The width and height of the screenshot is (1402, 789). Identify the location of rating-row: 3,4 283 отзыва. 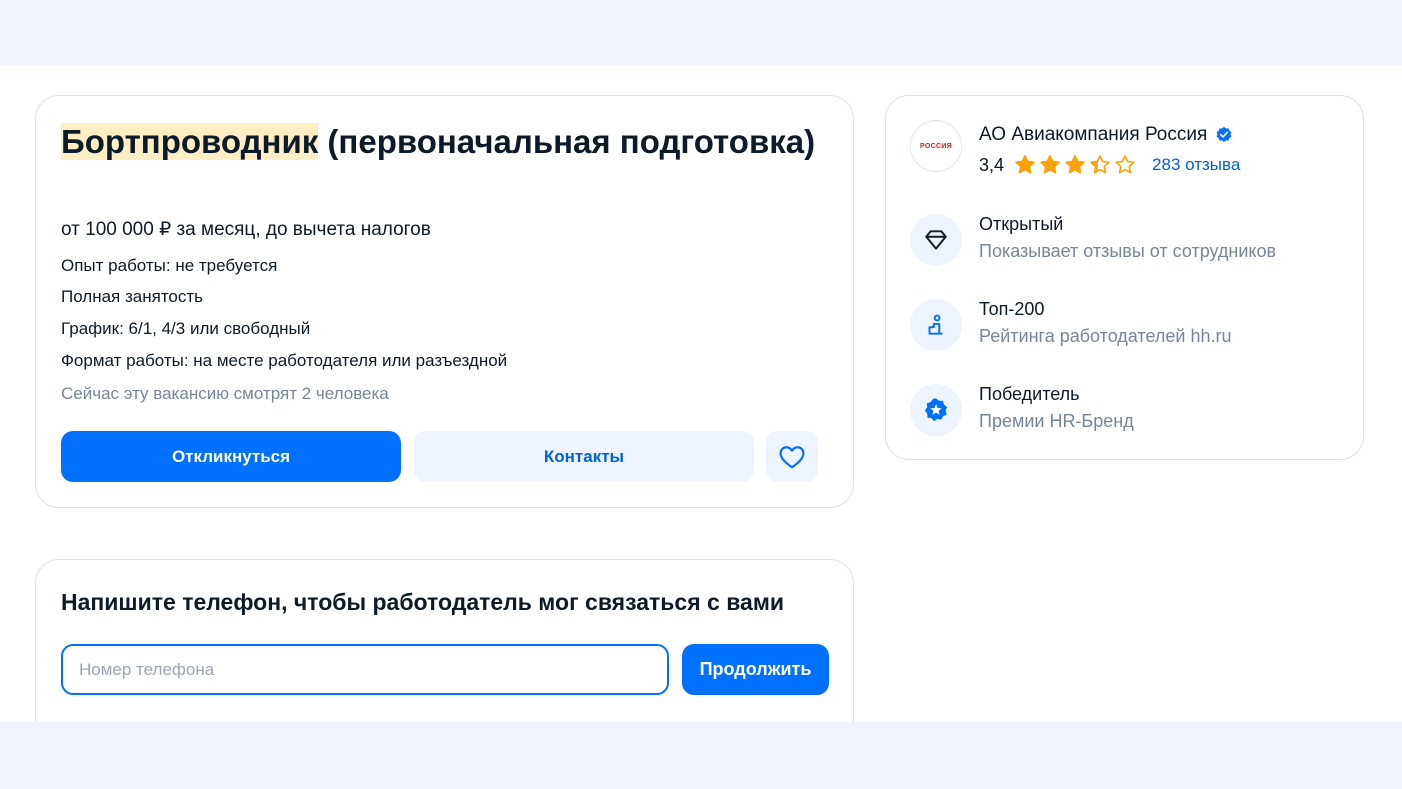
(1109, 165).